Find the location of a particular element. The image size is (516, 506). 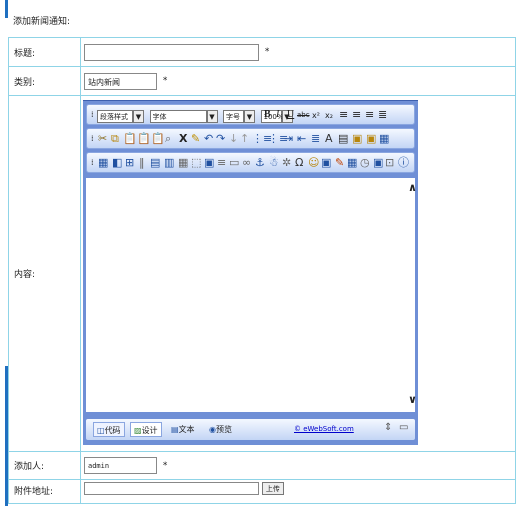

cell-icon: ◧ is located at coordinates (117, 162).